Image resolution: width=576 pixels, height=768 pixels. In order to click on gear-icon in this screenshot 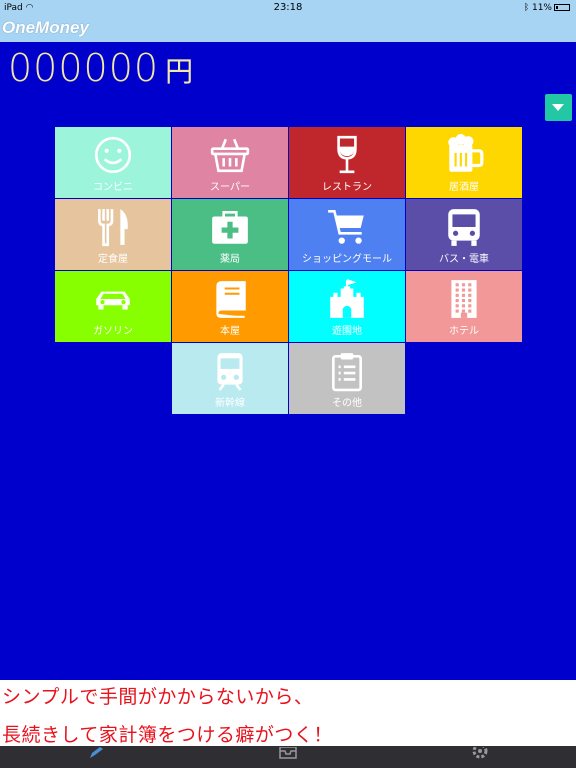, I will do `click(480, 752)`.